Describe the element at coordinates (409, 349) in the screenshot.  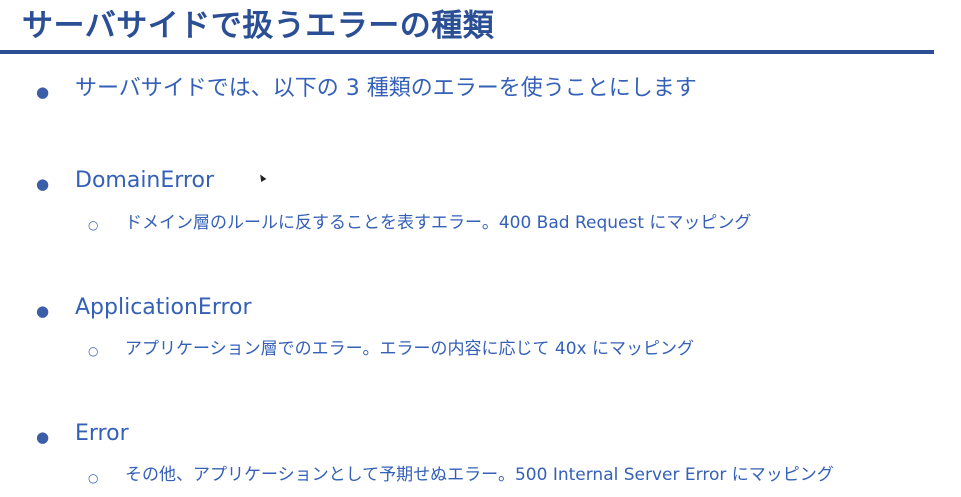
I see `application-error-description: アプリケーション層でのエラー。エラーの内容に応じて 40x にマッピング` at that location.